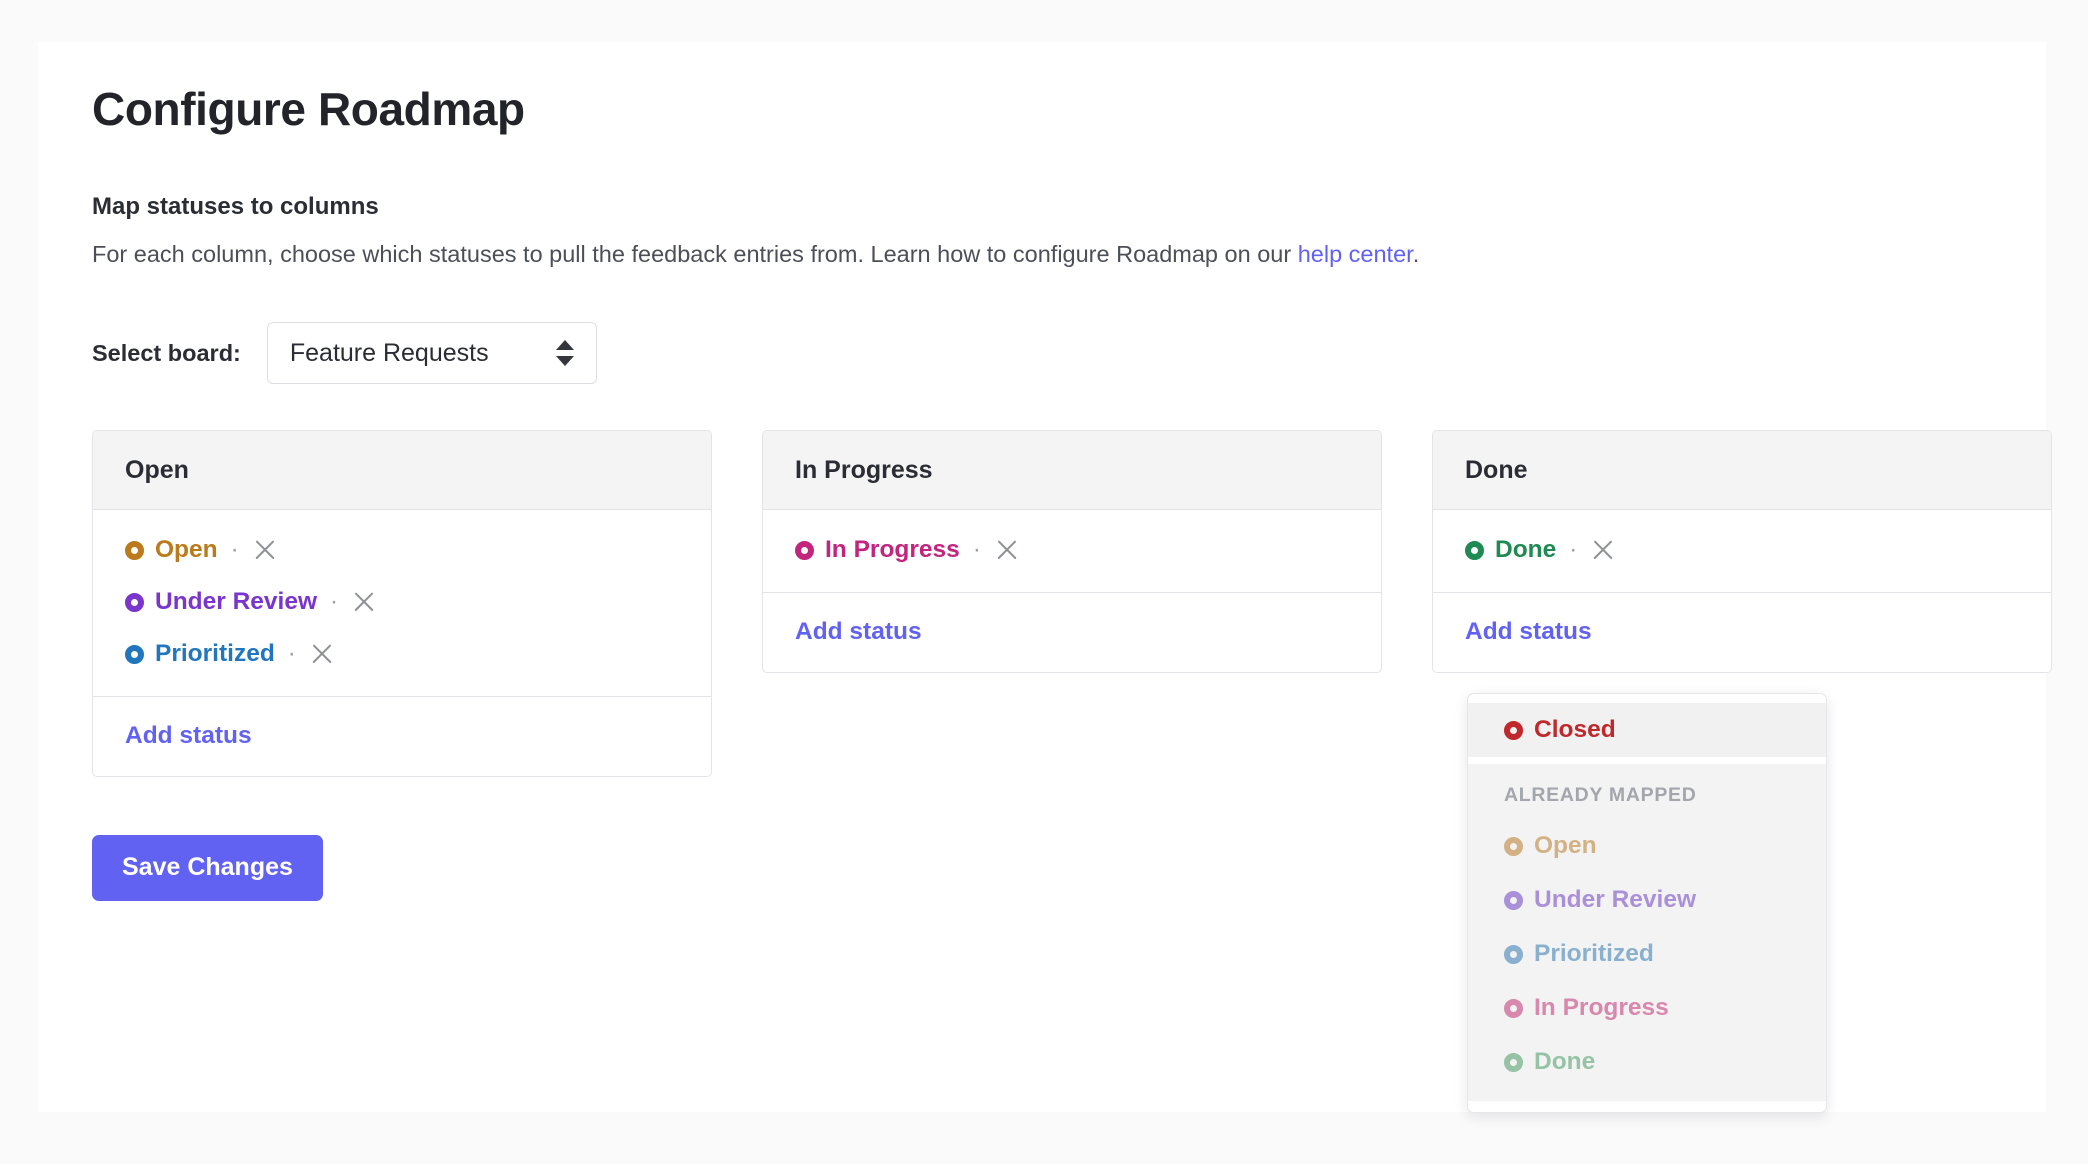 Image resolution: width=2088 pixels, height=1164 pixels. What do you see at coordinates (186, 550) in the screenshot?
I see `status-label: Open` at bounding box center [186, 550].